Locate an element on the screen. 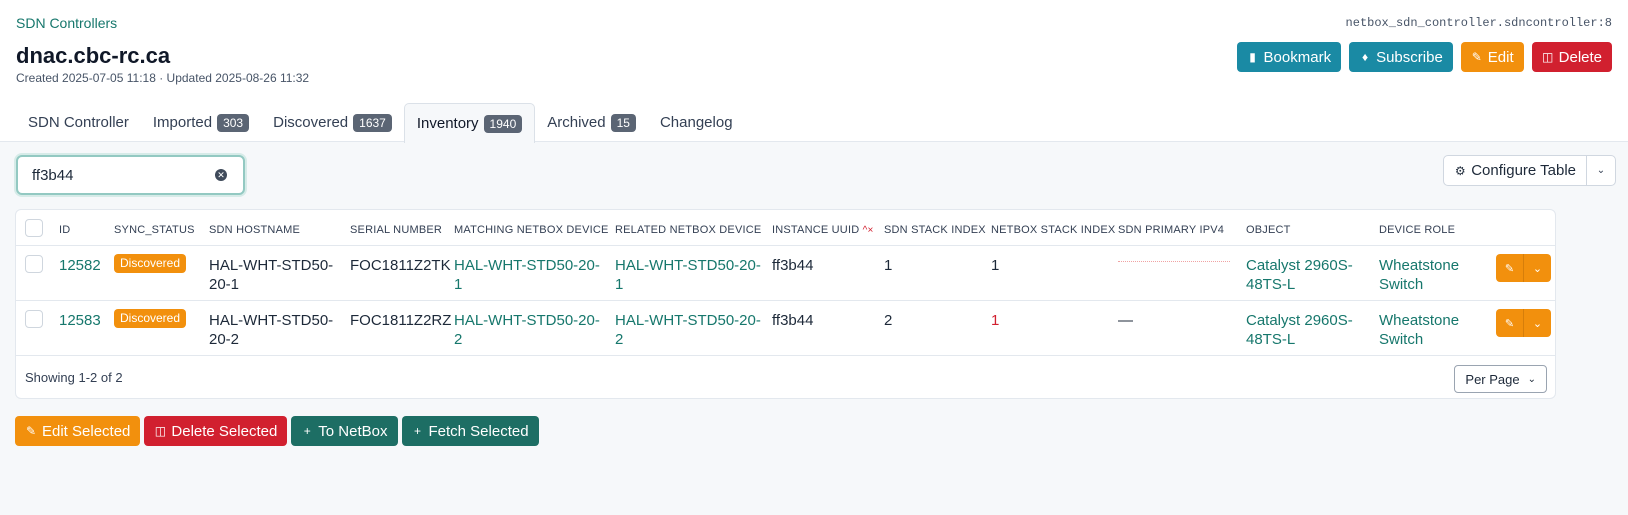 The image size is (1628, 515). column-header-device-role: DEVICE ROLE is located at coordinates (1417, 230).